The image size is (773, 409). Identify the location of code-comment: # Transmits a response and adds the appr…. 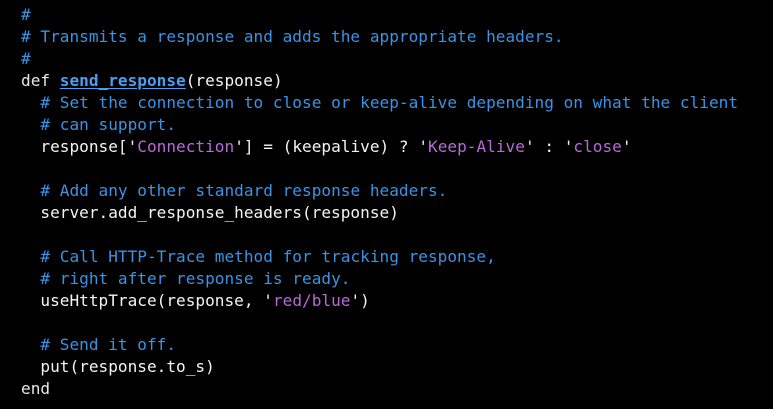
(292, 36).